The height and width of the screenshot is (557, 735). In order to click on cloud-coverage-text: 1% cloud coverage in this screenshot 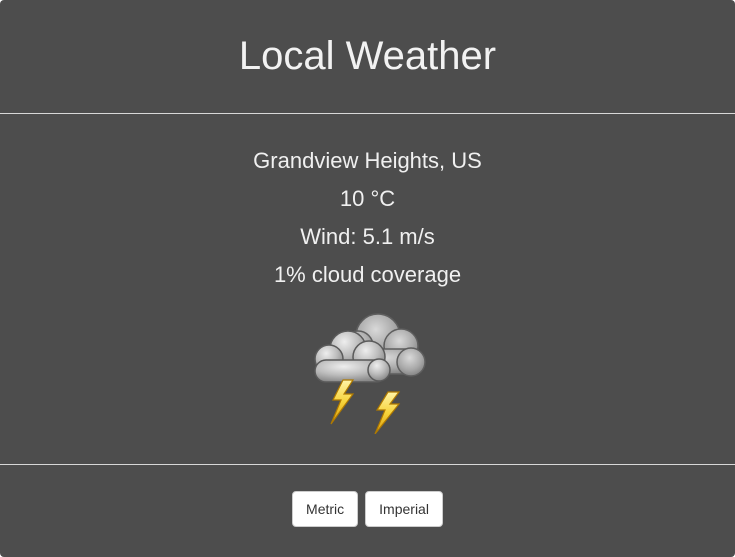, I will do `click(367, 274)`.